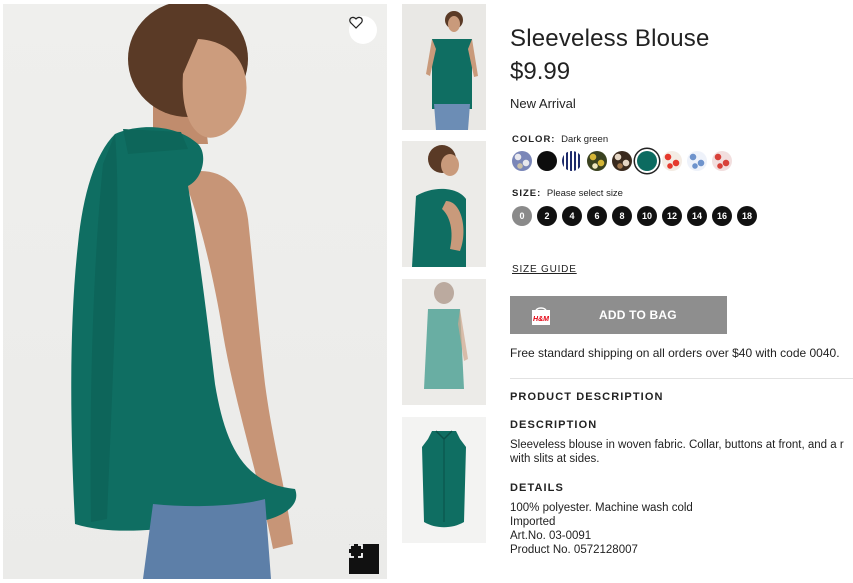  What do you see at coordinates (560, 139) in the screenshot?
I see `color-label: COLOR: Dark green` at bounding box center [560, 139].